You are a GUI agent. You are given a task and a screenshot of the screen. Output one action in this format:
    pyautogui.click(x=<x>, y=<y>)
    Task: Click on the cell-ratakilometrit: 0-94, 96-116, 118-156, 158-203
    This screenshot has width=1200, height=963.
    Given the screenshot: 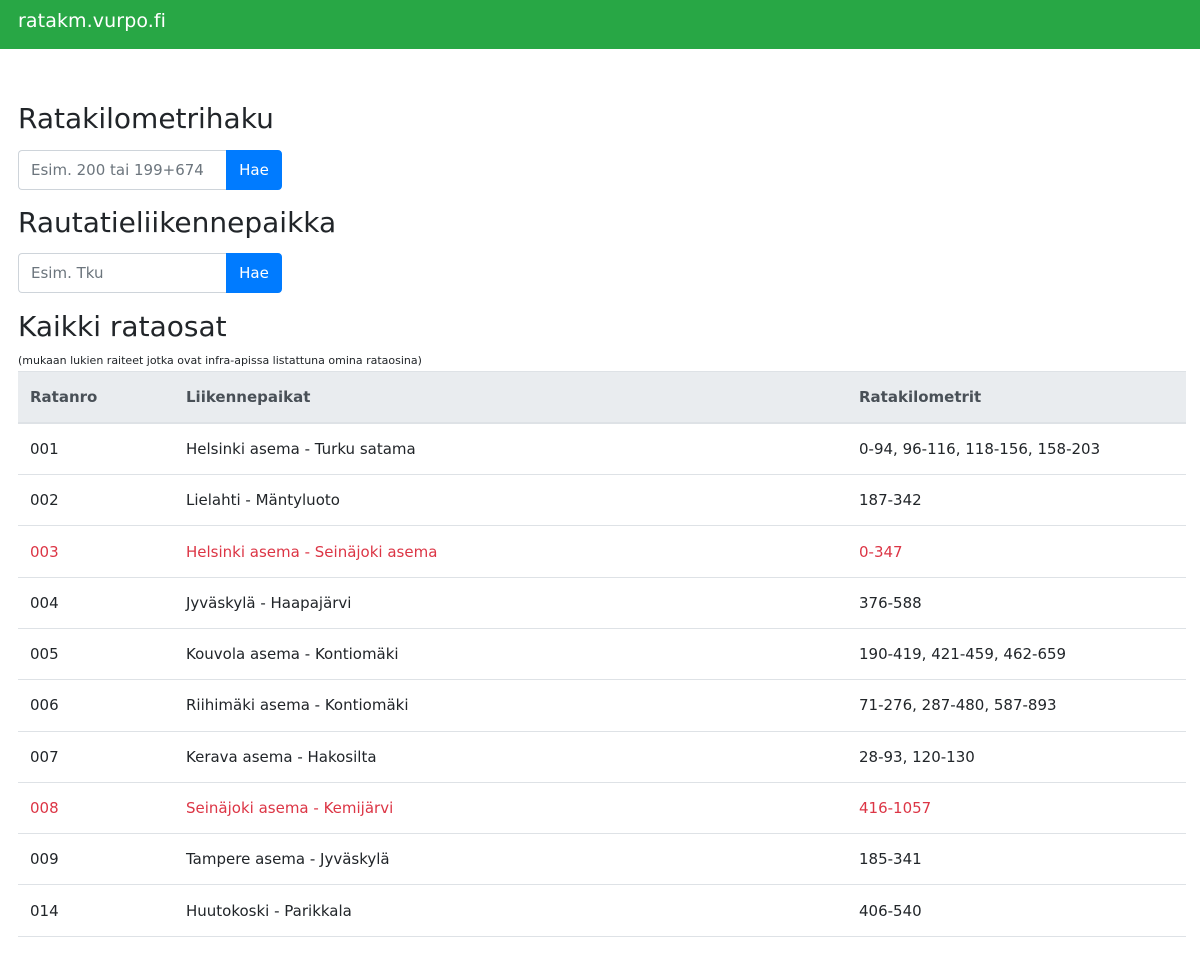 What is the action you would take?
    pyautogui.click(x=1016, y=449)
    